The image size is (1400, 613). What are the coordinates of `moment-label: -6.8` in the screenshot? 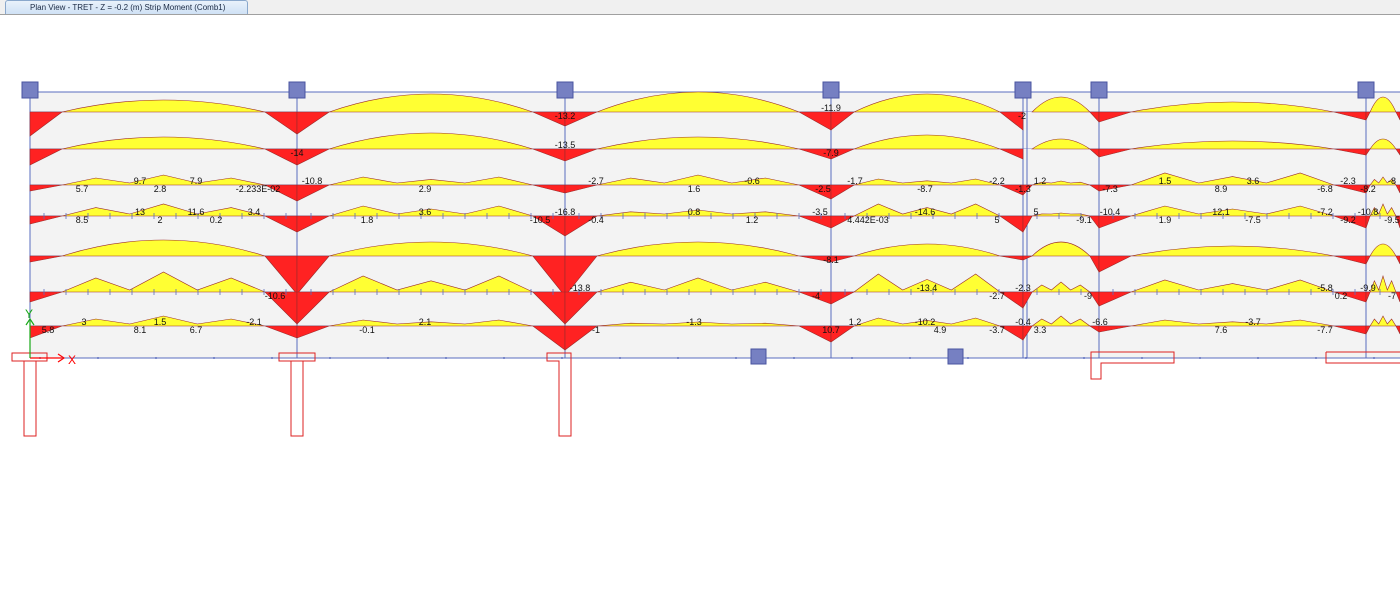 It's located at (1325, 189).